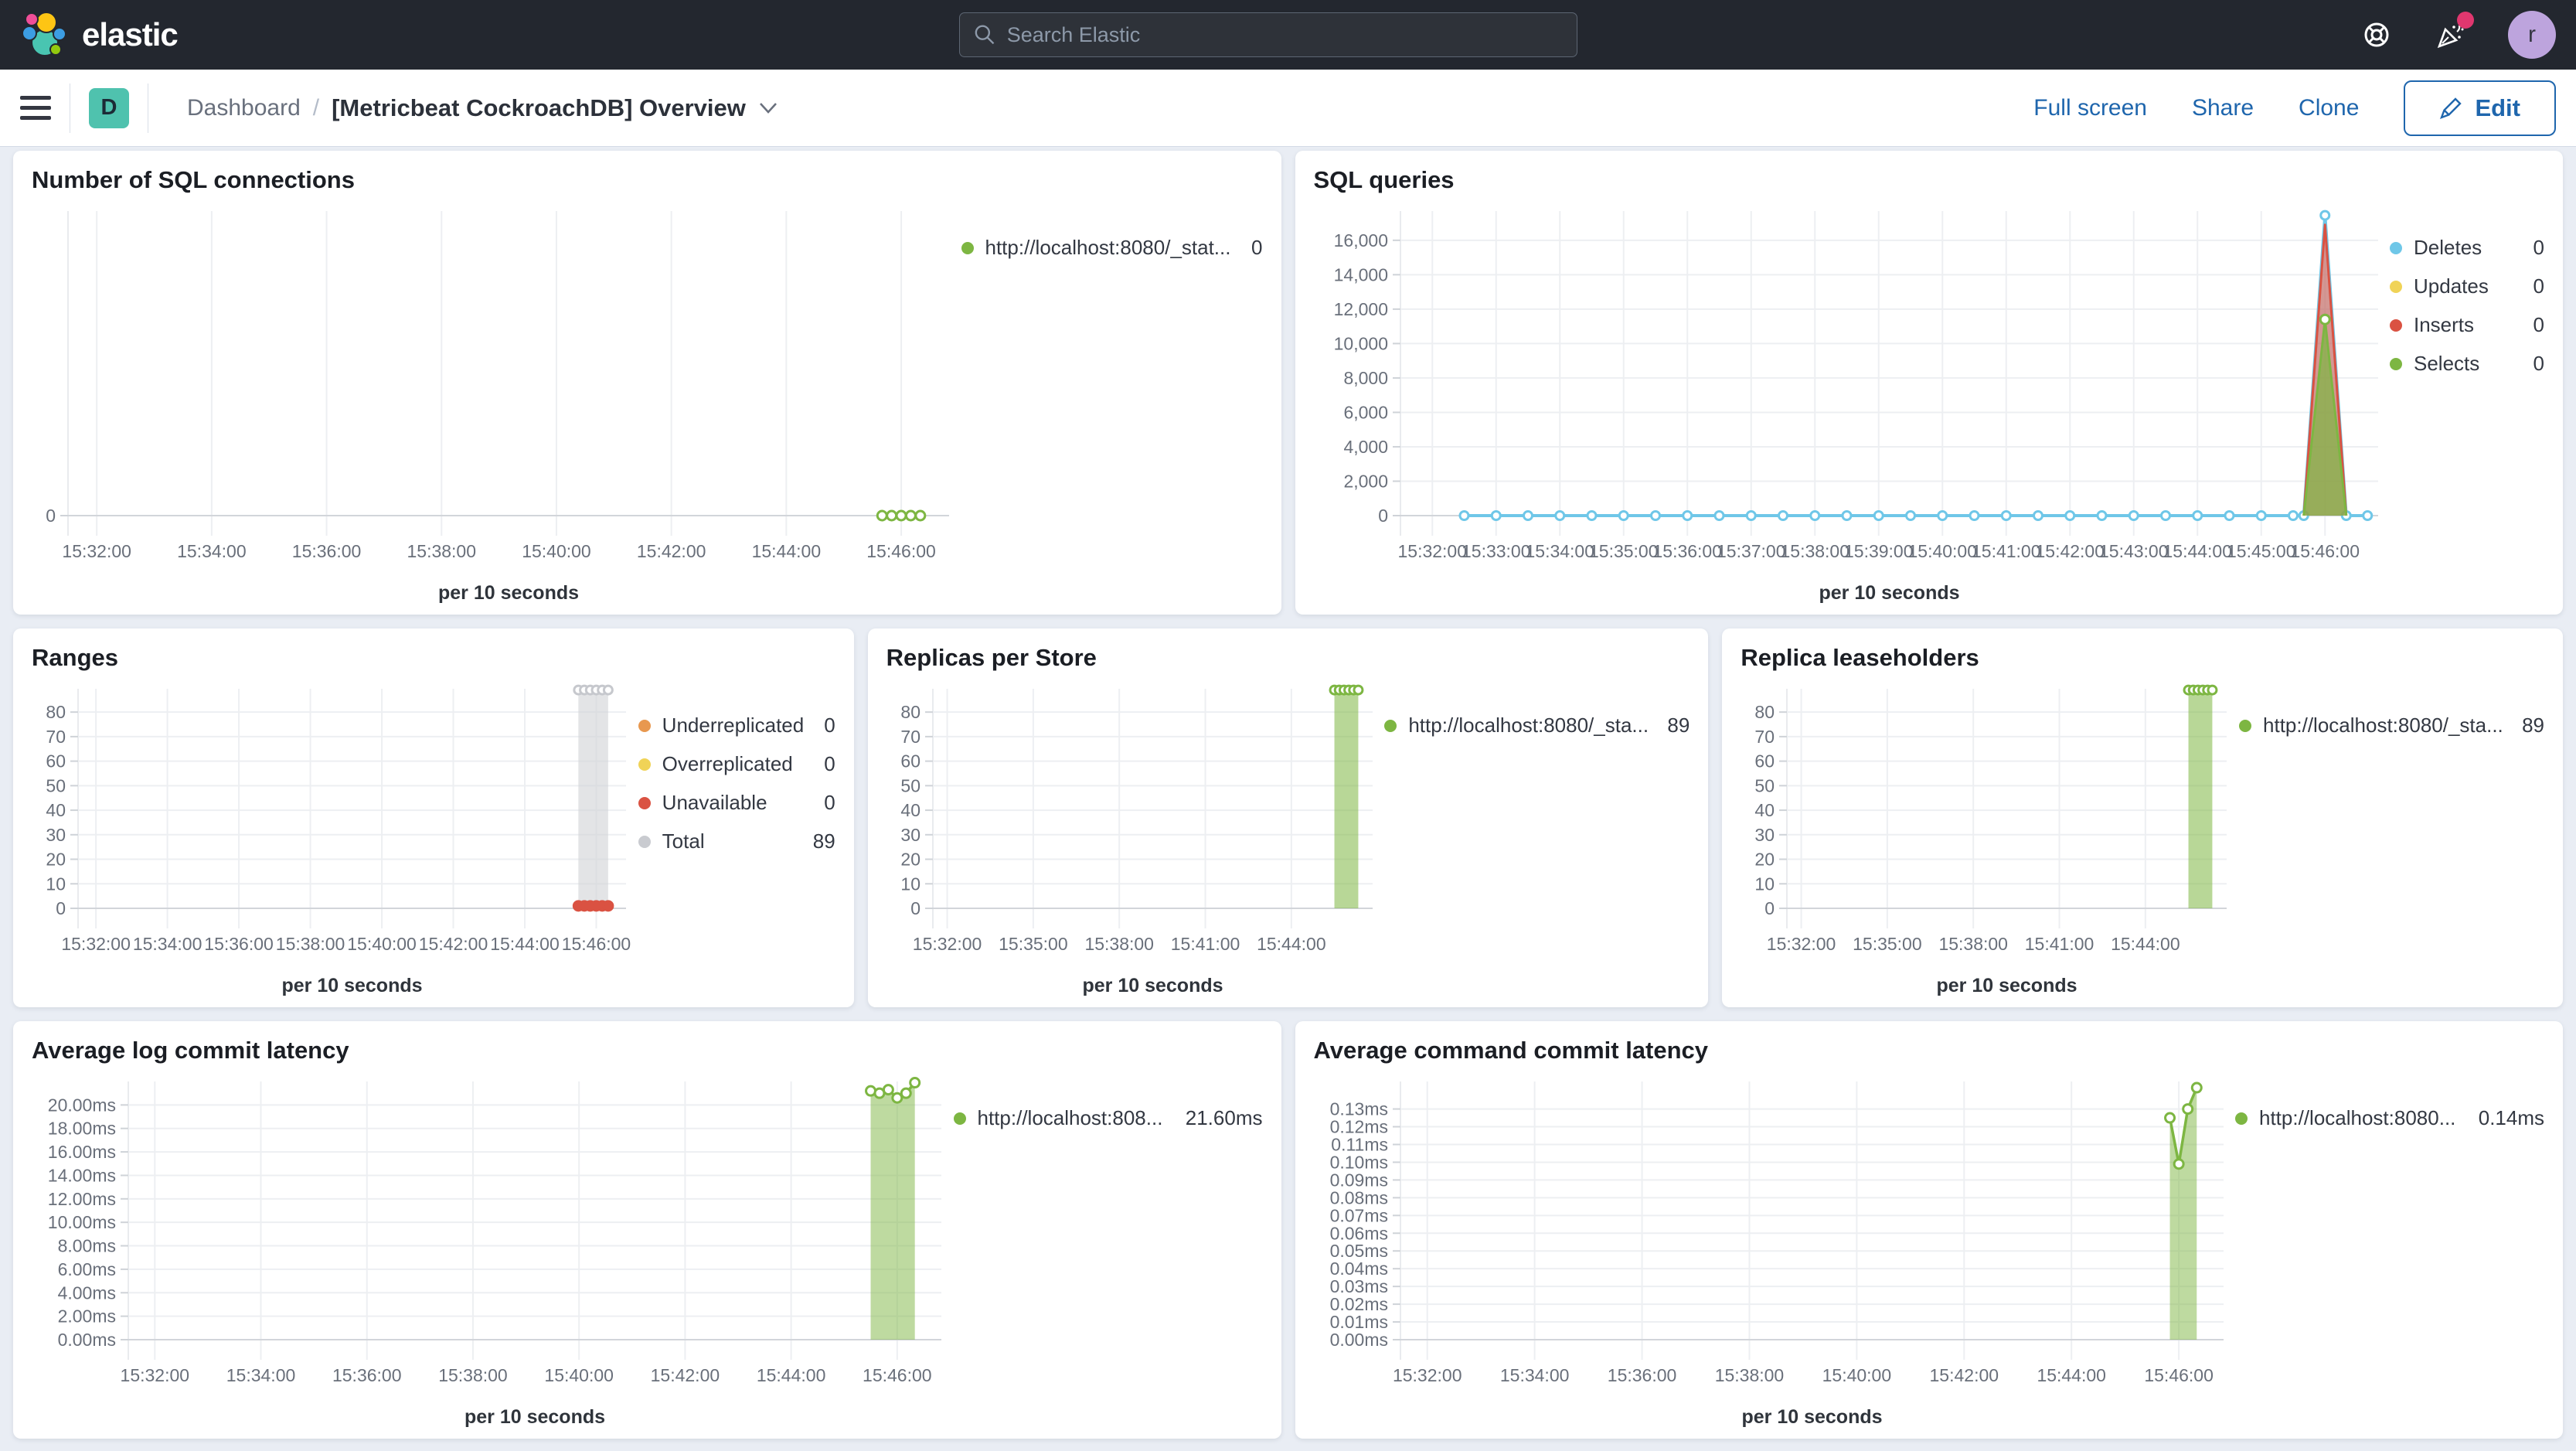 The image size is (2576, 1451). I want to click on legend-item: Selects 0, so click(2467, 364).